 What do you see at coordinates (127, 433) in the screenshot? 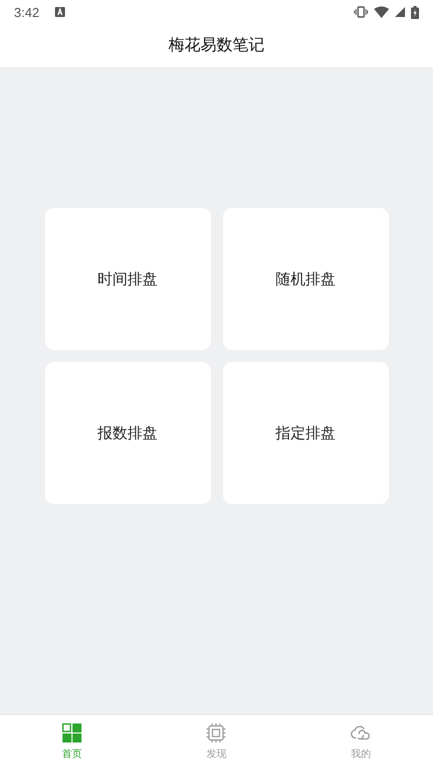
I see `menu-card: 报数排盘` at bounding box center [127, 433].